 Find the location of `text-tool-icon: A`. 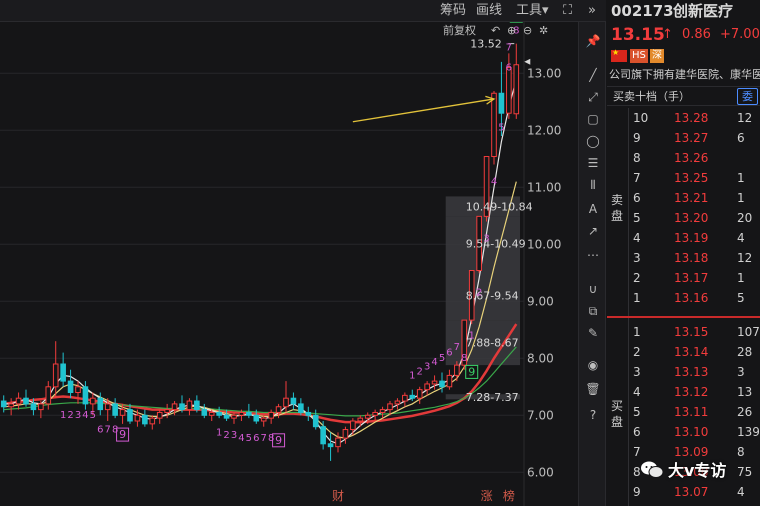

text-tool-icon: A is located at coordinates (593, 209).